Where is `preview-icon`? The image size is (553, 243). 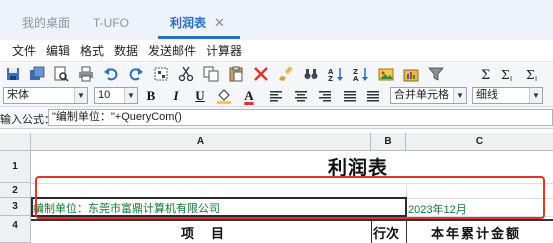 preview-icon is located at coordinates (61, 74).